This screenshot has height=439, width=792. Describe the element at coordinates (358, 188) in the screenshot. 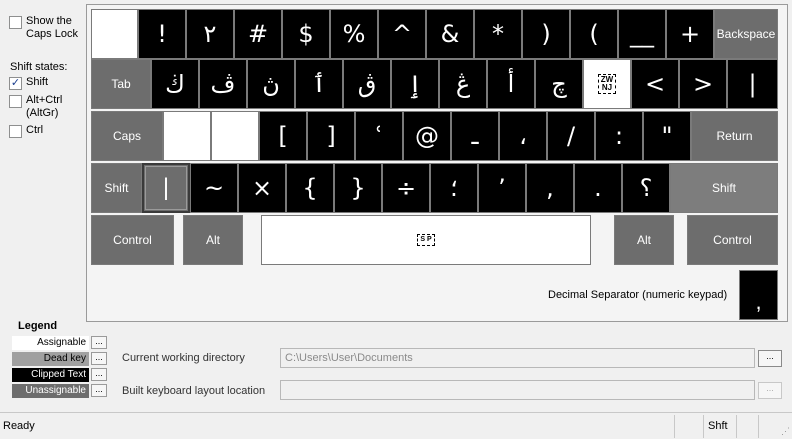

I see `key-v: }` at that location.